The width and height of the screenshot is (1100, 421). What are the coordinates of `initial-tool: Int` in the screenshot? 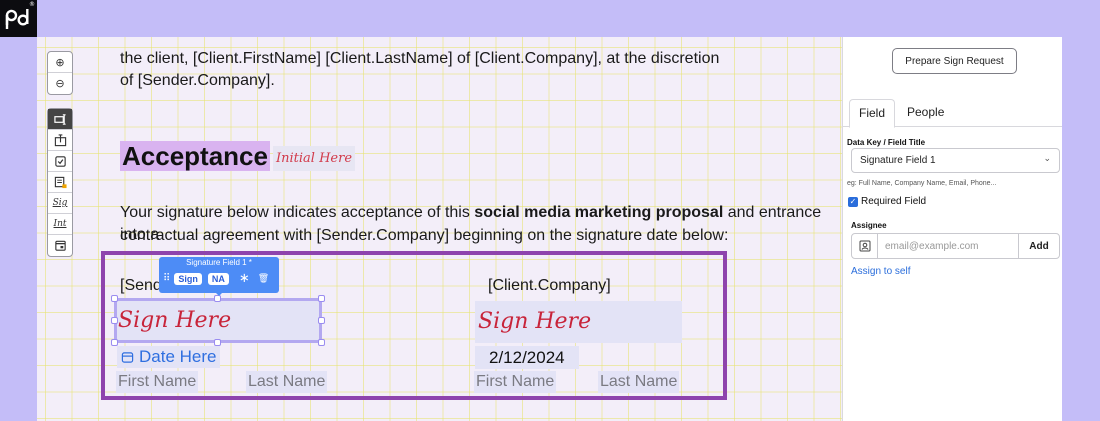 It's located at (60, 224).